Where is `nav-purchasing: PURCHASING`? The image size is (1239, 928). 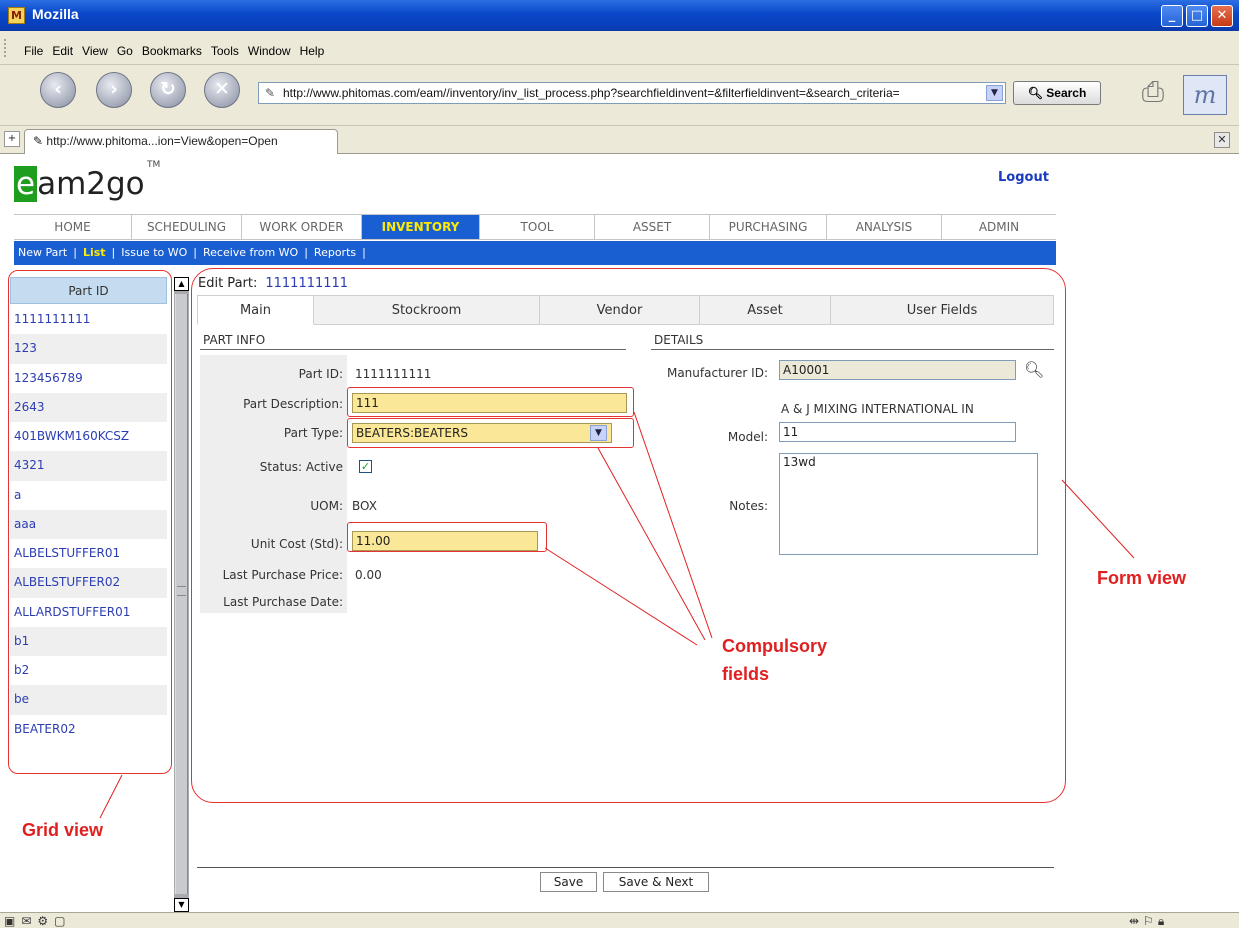
nav-purchasing: PURCHASING is located at coordinates (768, 227).